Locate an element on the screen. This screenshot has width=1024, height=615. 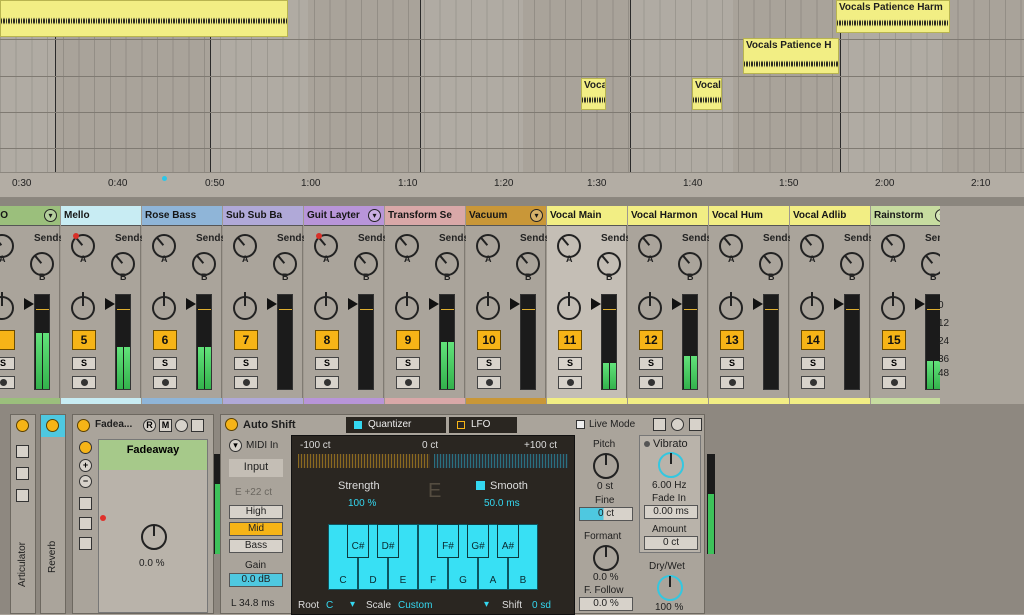
mixer-strip: eat O ▾ Sends A B S is located at coordinates (32, 305).